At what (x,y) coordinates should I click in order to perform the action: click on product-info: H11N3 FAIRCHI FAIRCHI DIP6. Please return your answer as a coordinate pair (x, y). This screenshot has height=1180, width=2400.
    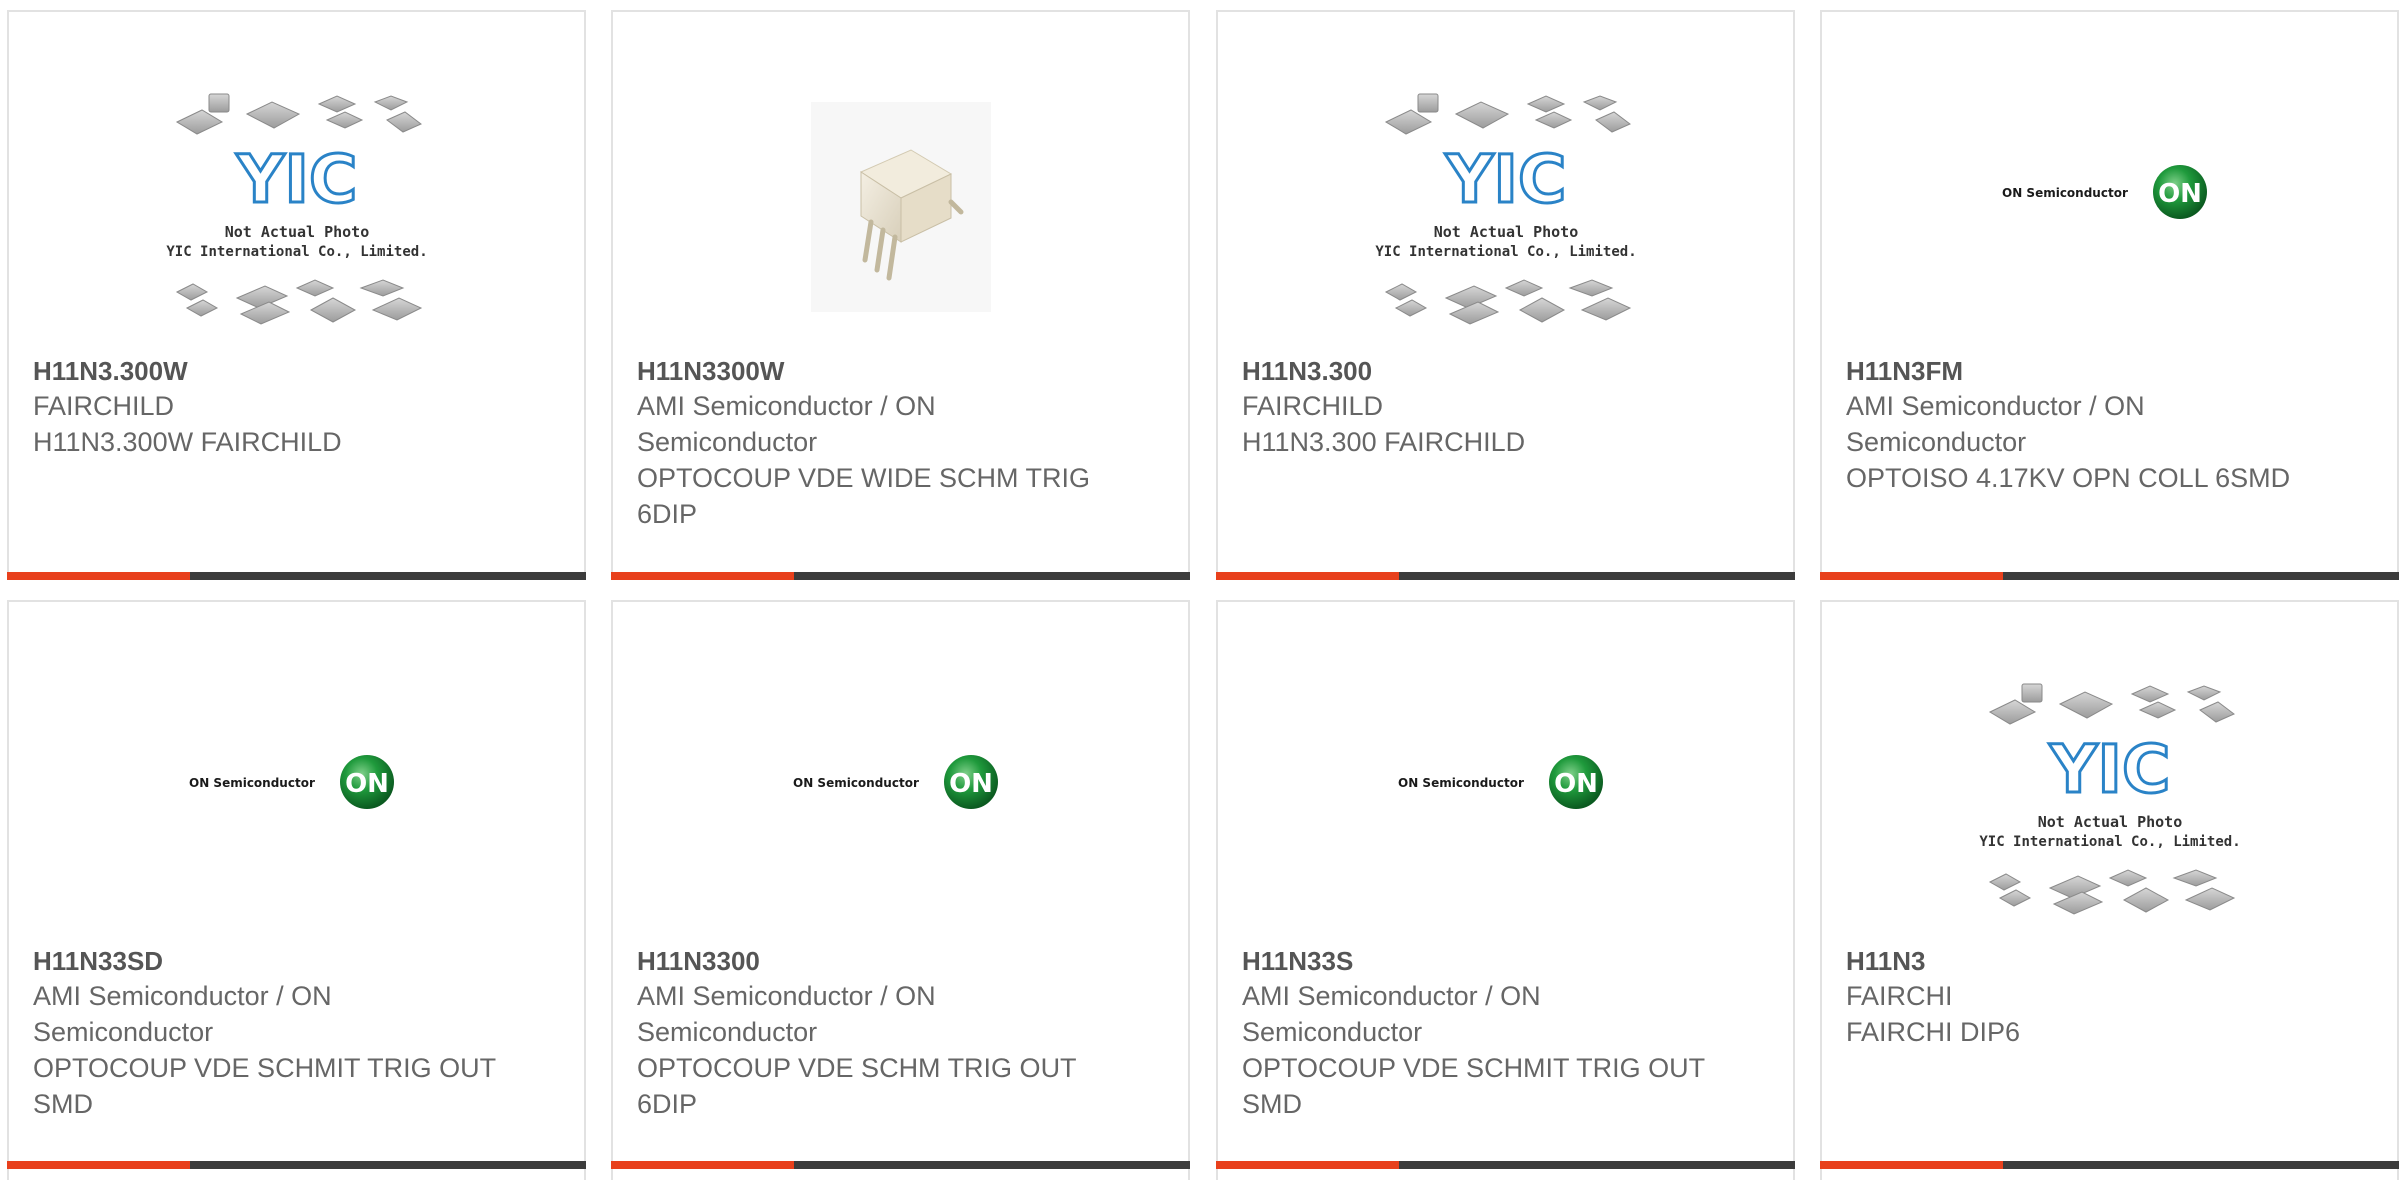
    Looking at the image, I should click on (2111, 997).